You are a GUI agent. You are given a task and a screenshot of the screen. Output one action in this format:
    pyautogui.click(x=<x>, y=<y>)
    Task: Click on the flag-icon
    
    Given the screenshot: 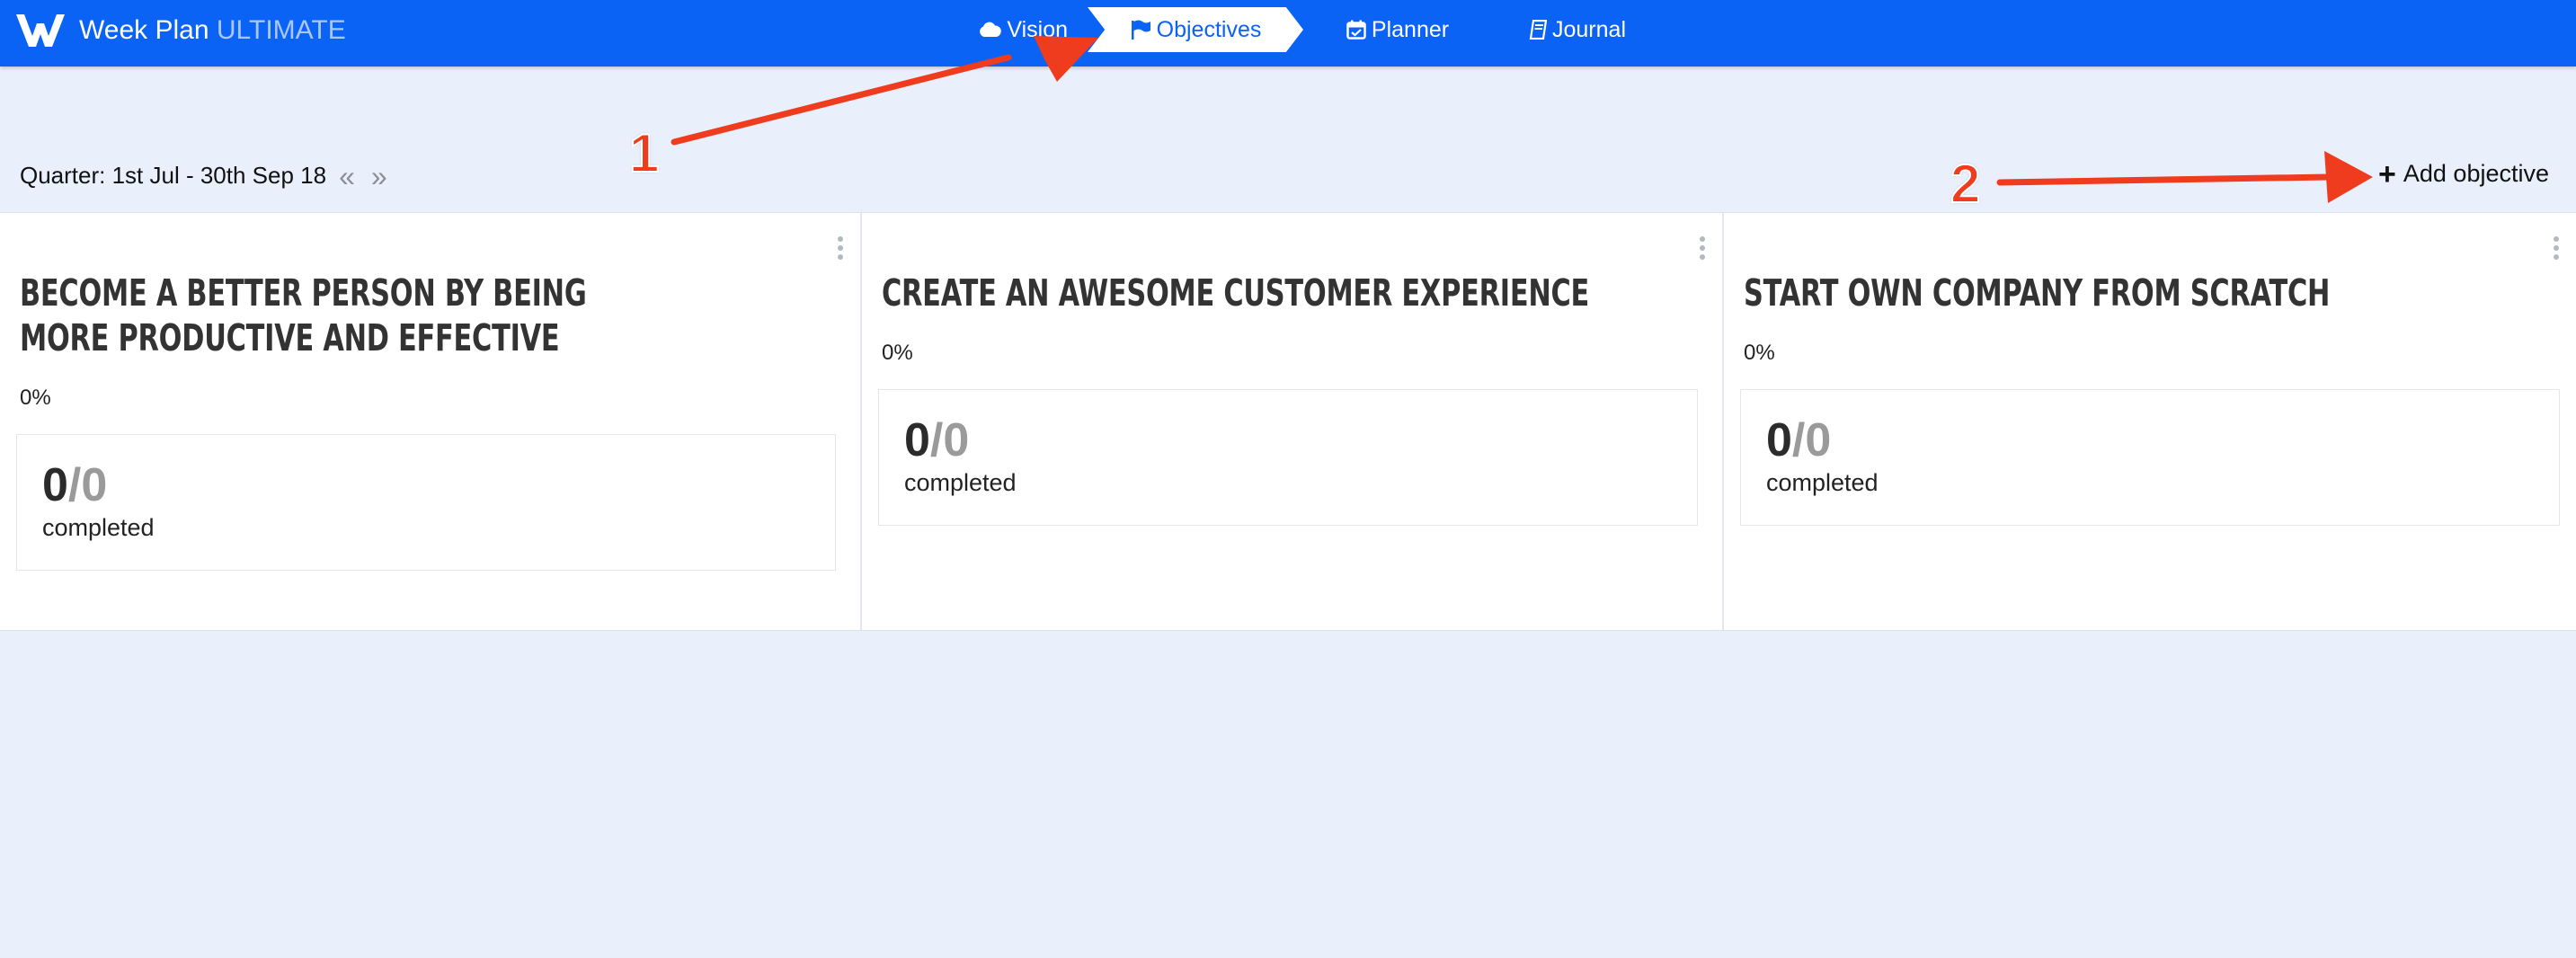 What is the action you would take?
    pyautogui.click(x=1140, y=30)
    